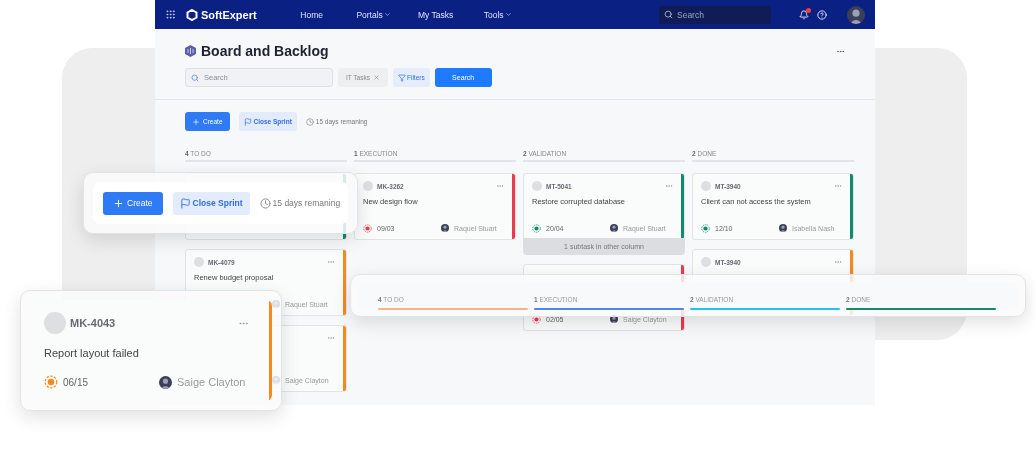 This screenshot has width=1035, height=463. I want to click on help-icon, so click(822, 14).